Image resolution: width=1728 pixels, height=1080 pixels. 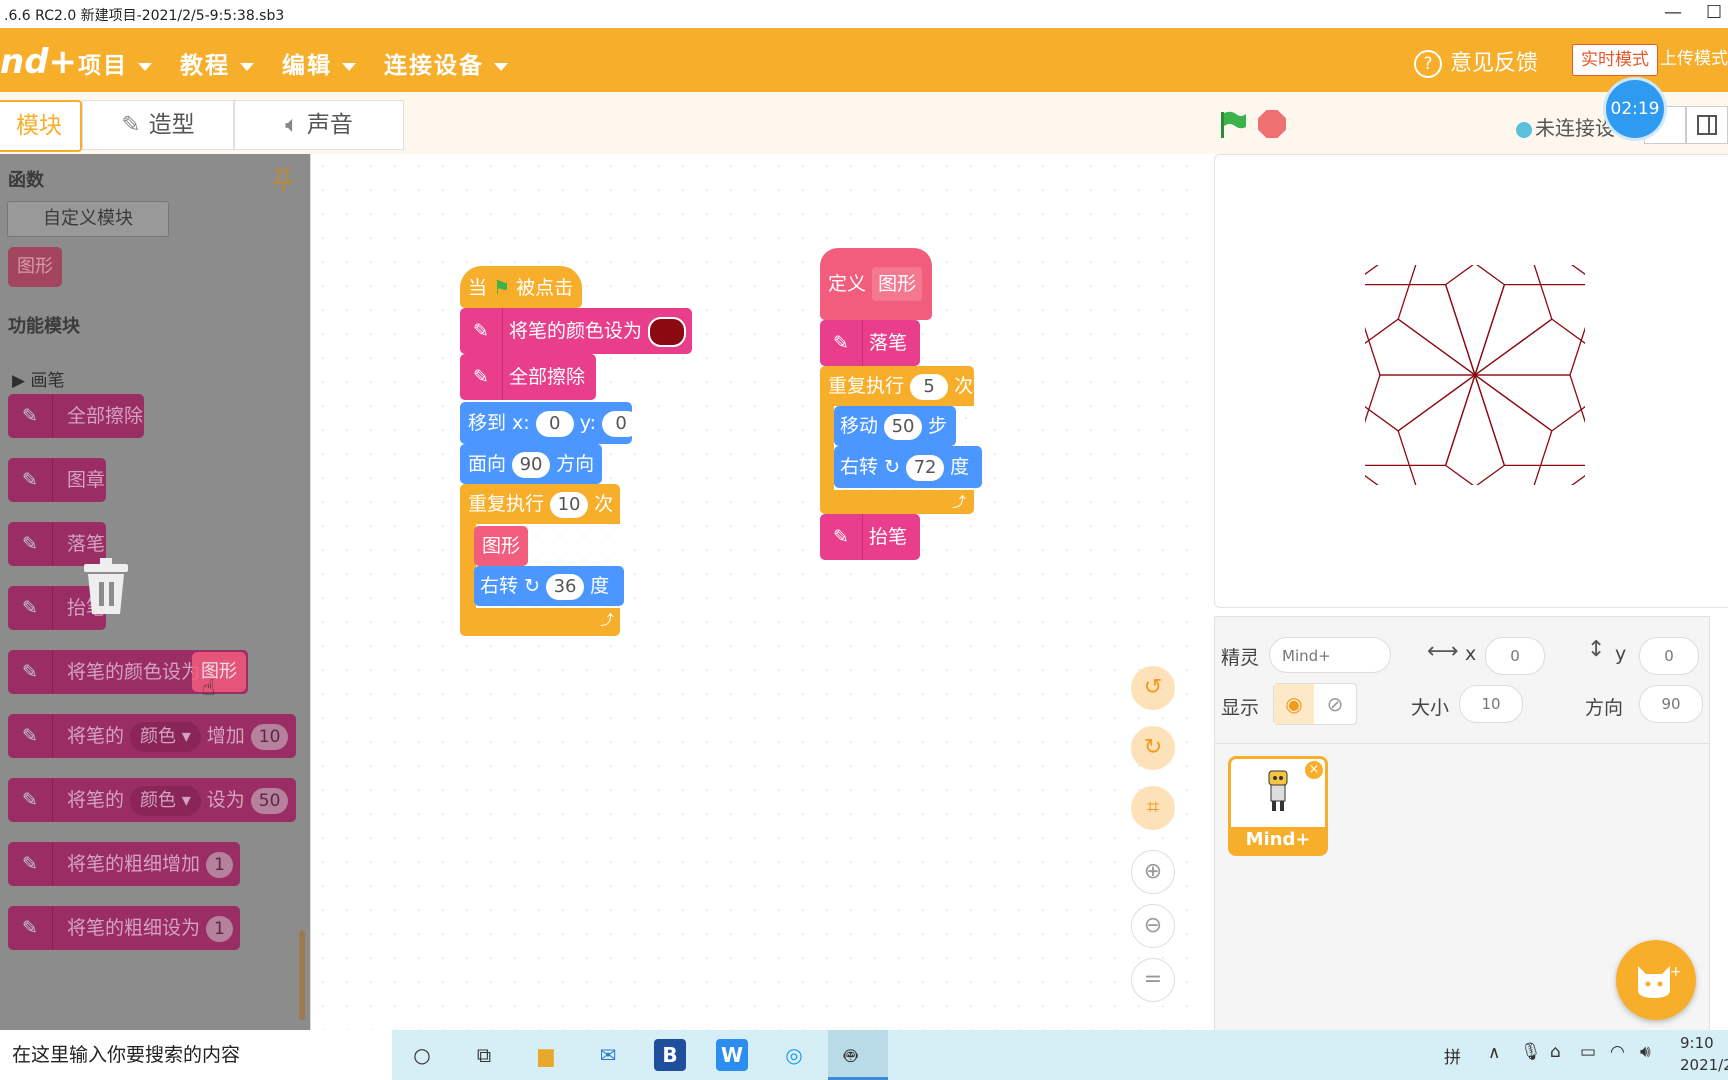 I want to click on question-icon: ?, so click(x=1428, y=64).